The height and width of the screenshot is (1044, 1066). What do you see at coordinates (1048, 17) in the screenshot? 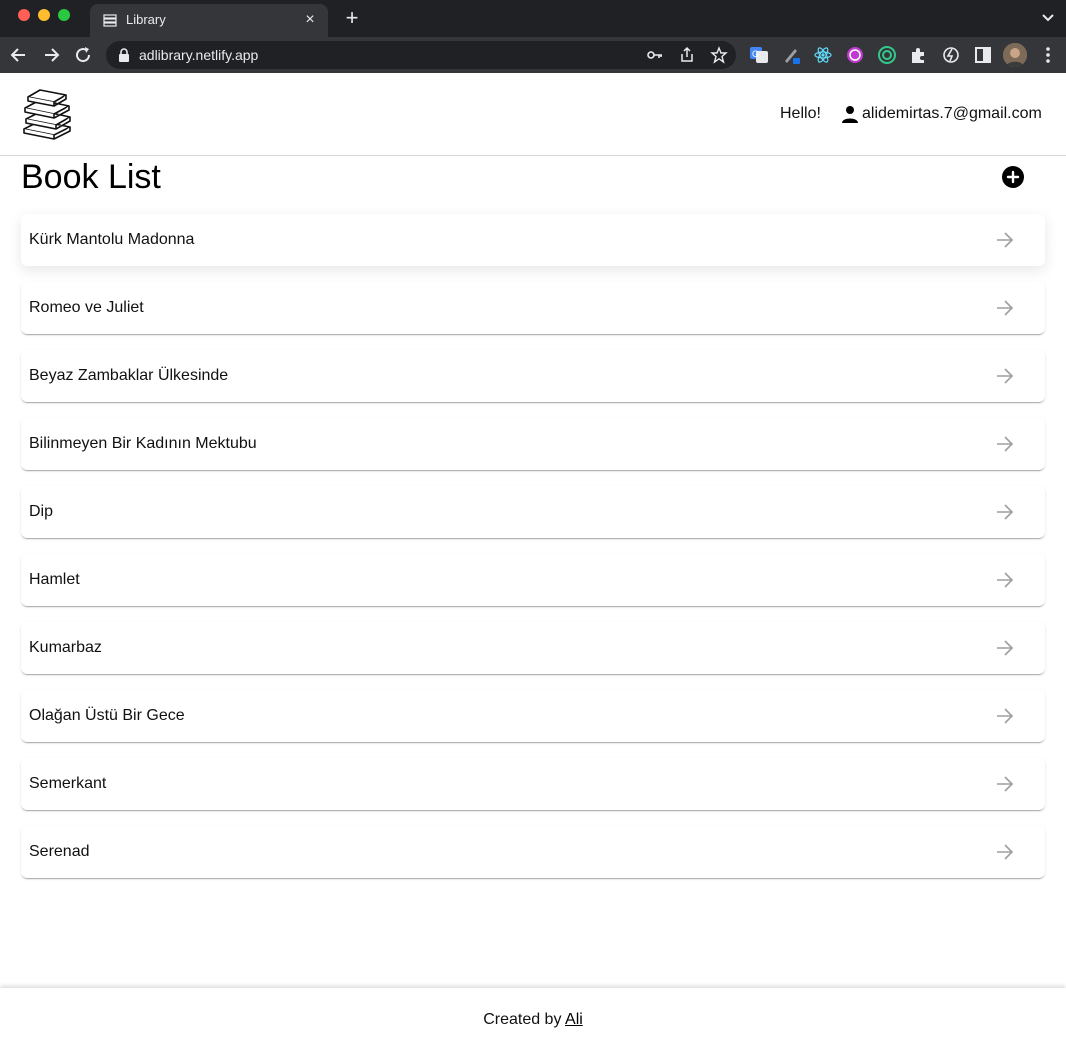
I see `tab-search-chevron-icon` at bounding box center [1048, 17].